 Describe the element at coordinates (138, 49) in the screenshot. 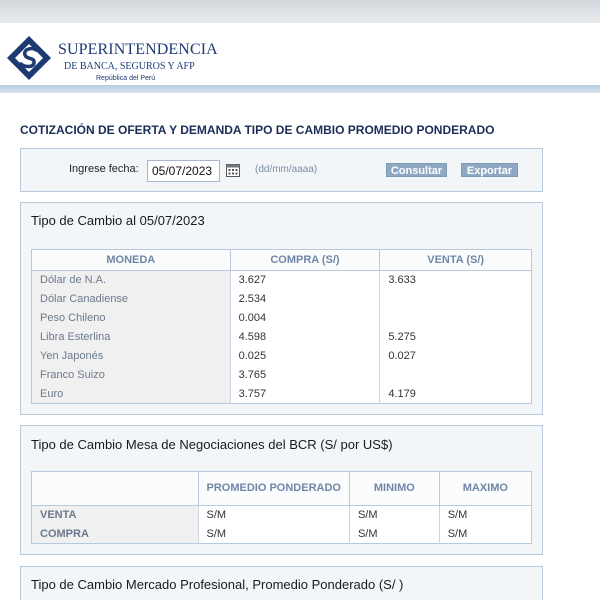

I see `brand-name: SUPERINTENDENCIA` at that location.